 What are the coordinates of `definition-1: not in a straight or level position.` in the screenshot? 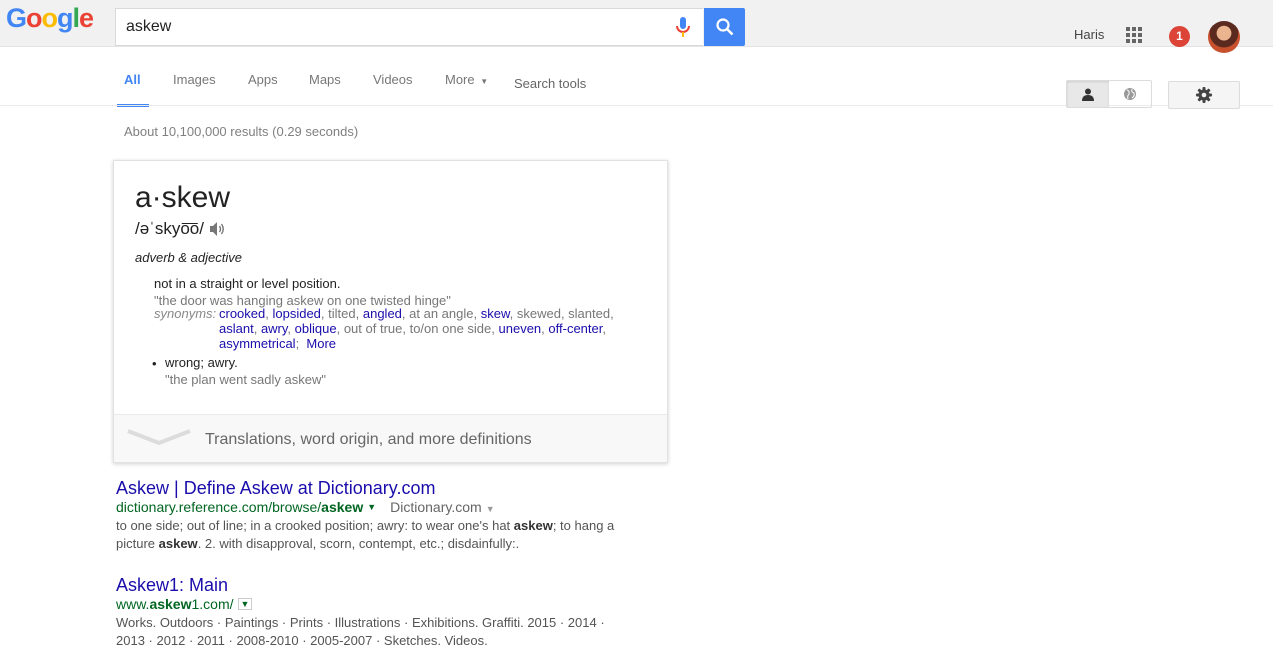 It's located at (247, 283).